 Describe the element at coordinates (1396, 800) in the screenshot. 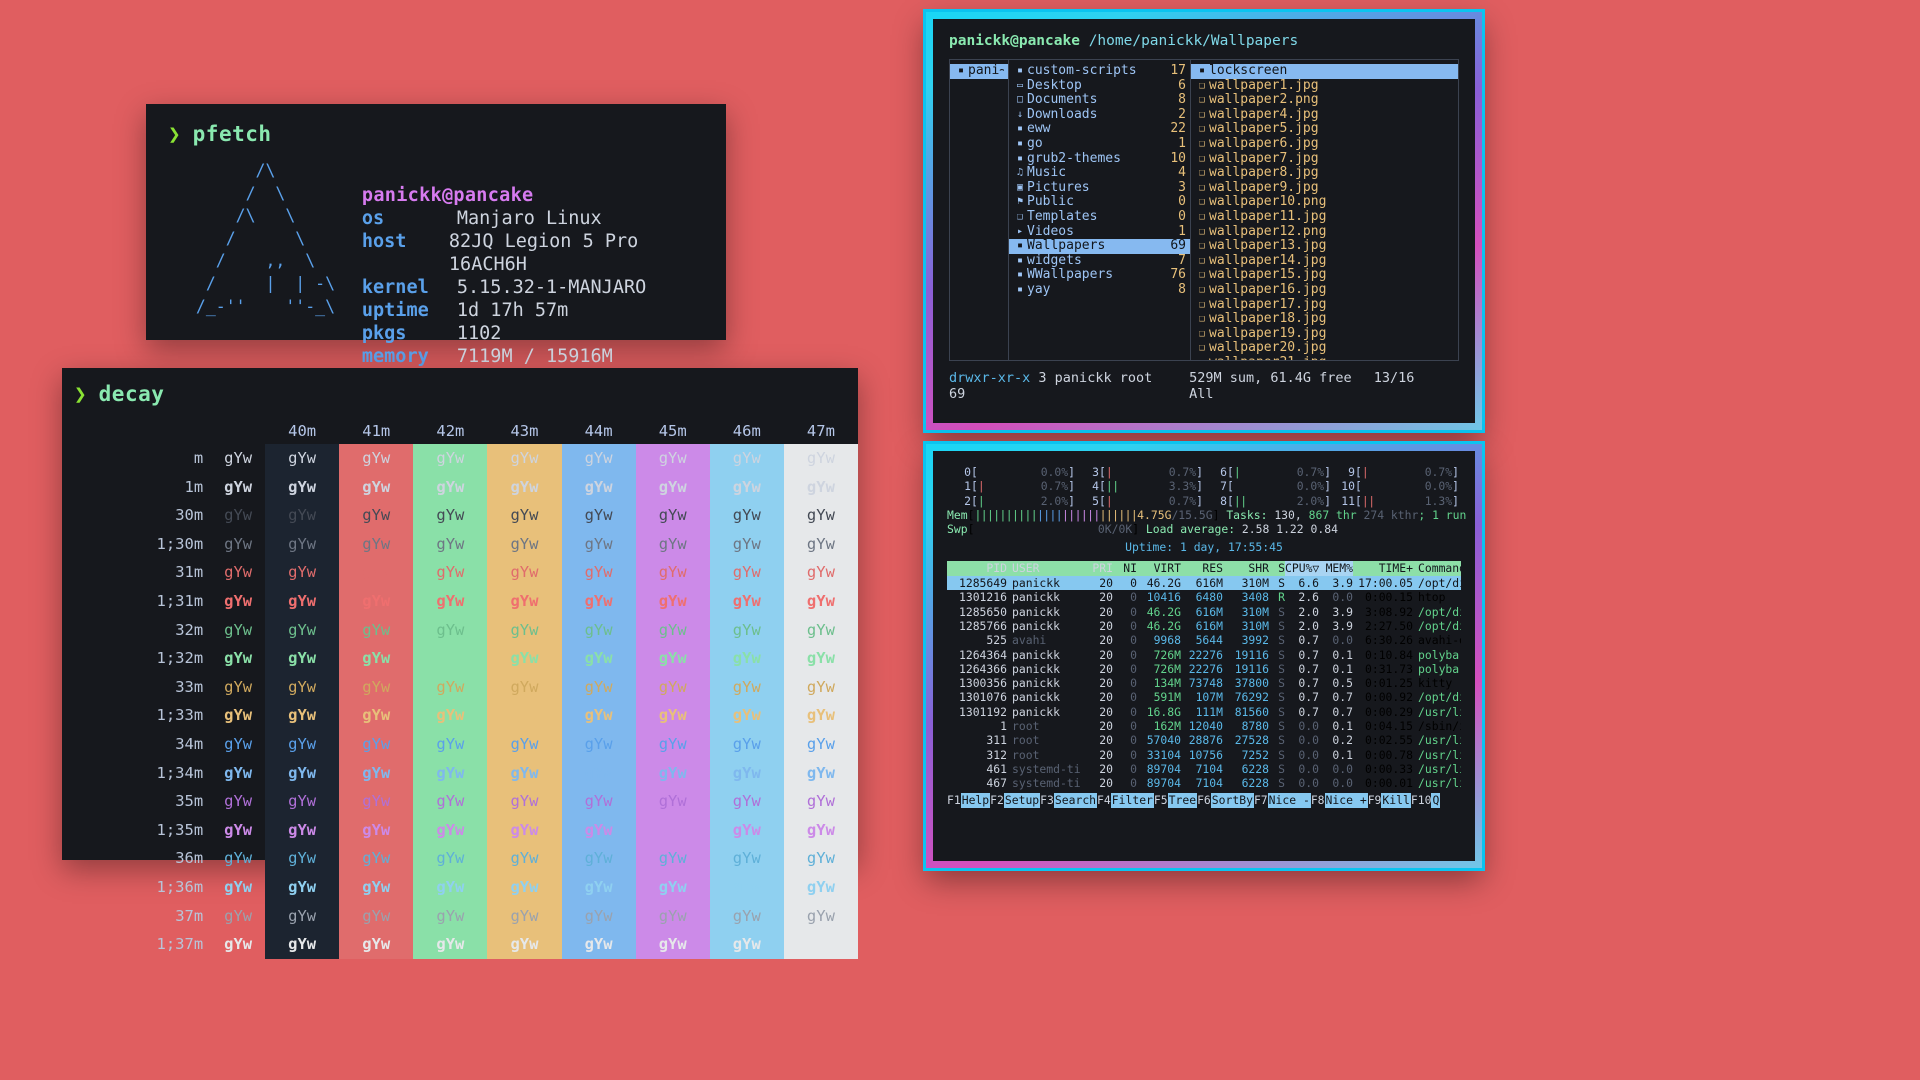

I see `htop-fkey-label: Kill` at that location.